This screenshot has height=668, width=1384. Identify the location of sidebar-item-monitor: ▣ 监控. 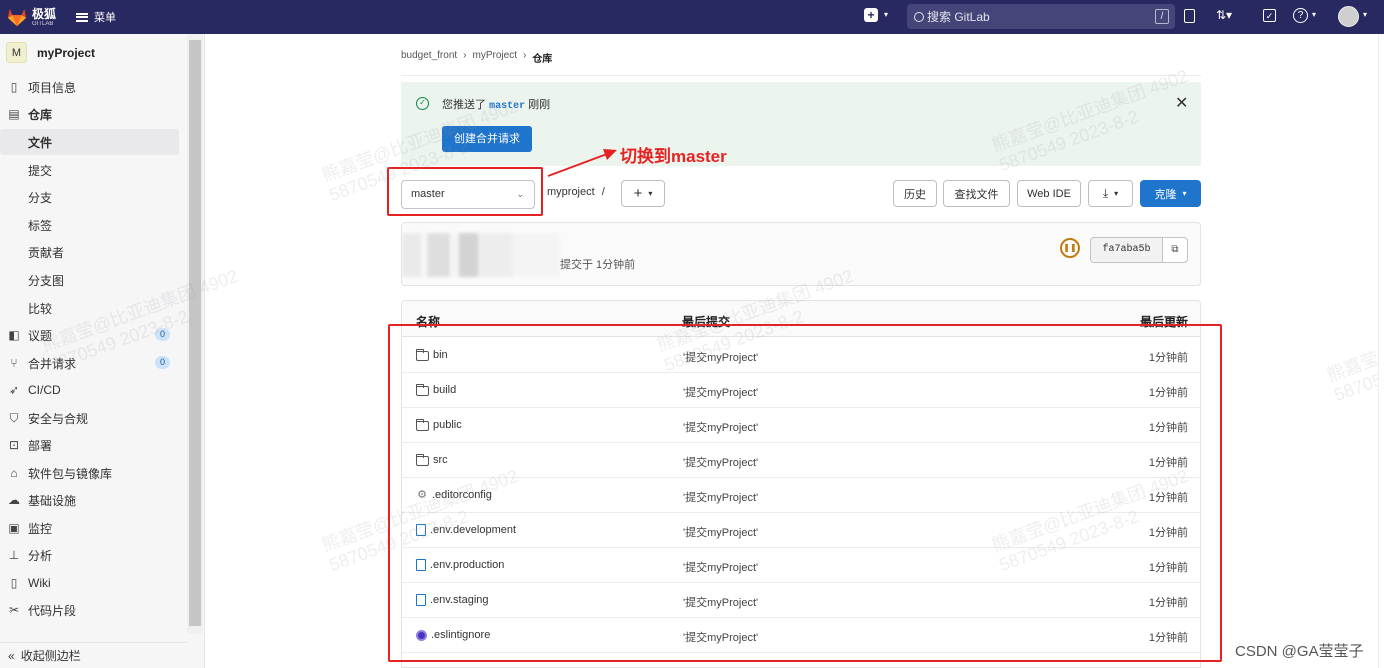
(90, 528).